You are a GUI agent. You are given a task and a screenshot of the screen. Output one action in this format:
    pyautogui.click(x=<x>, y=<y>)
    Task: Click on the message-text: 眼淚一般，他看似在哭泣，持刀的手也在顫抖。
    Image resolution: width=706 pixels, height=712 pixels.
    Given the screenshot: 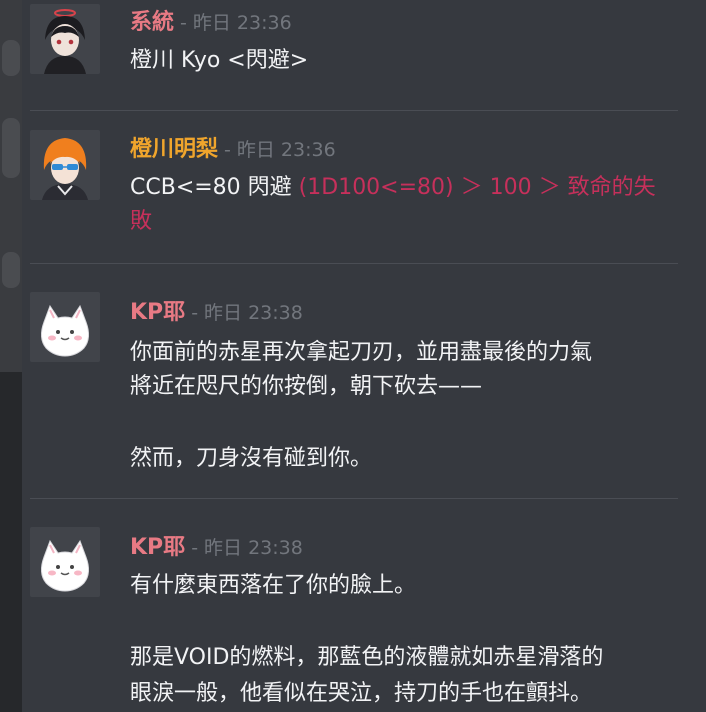 What is the action you would take?
    pyautogui.click(x=361, y=693)
    